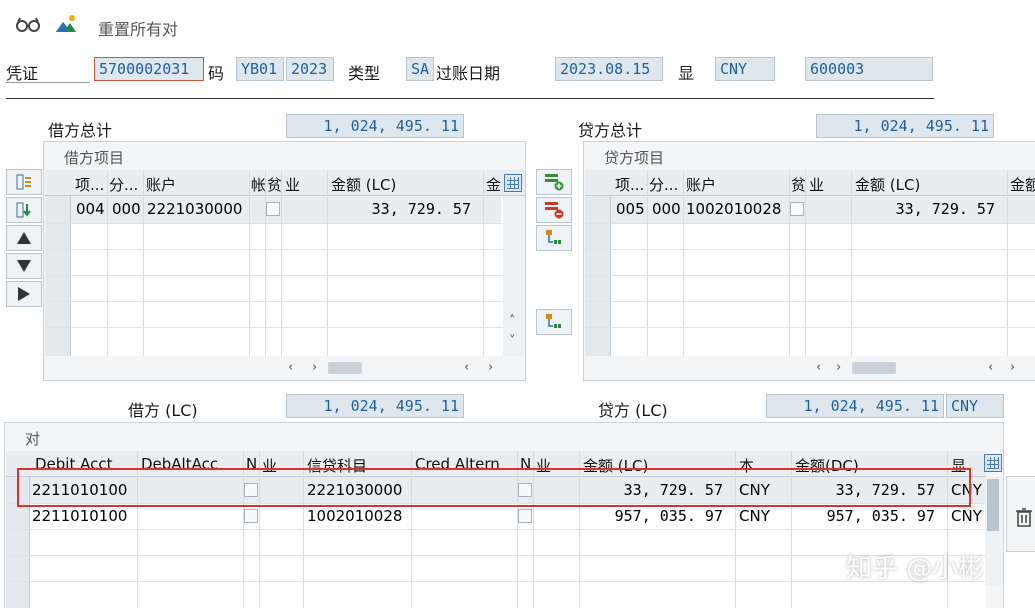  I want to click on credit-items-title: 贷方项目, so click(634, 158).